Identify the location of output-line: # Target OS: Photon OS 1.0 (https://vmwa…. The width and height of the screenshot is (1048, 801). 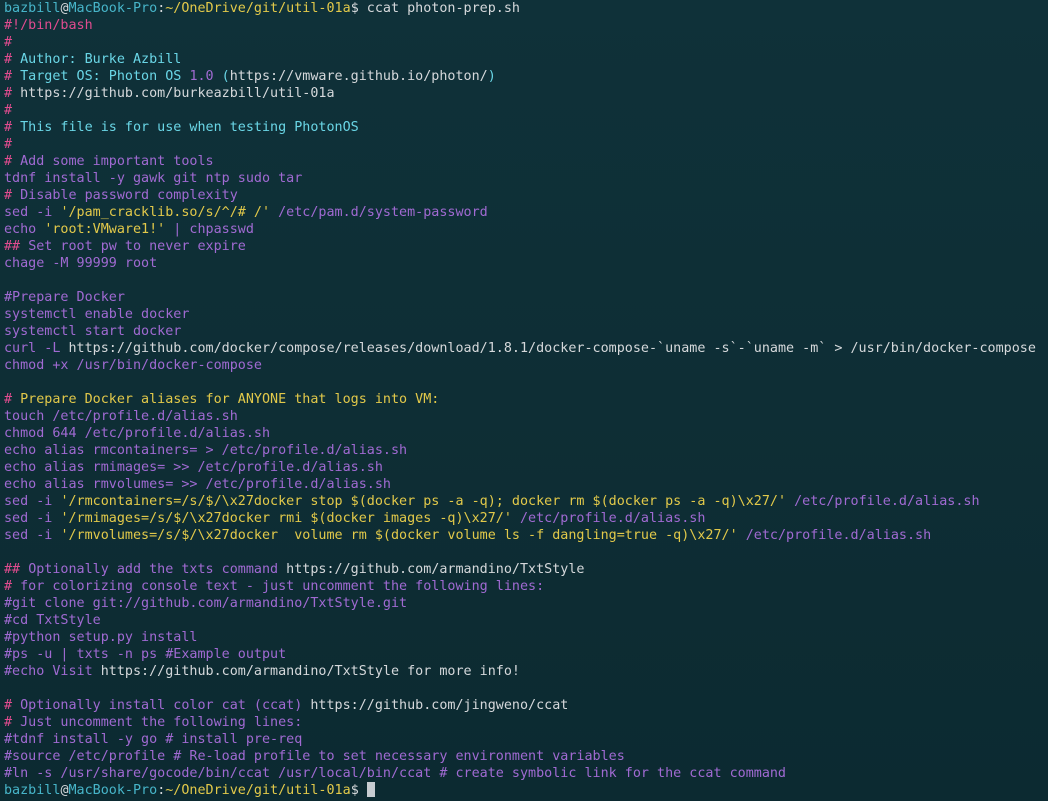
(524, 76).